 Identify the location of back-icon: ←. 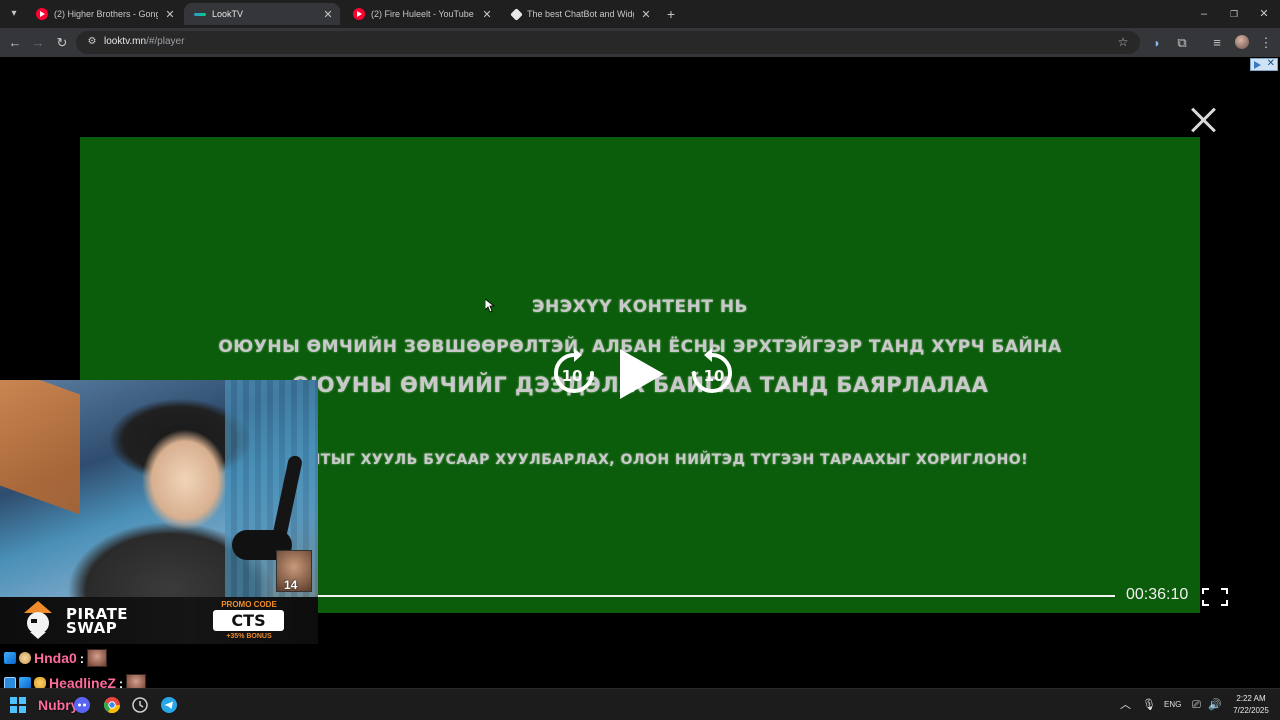
(15, 43).